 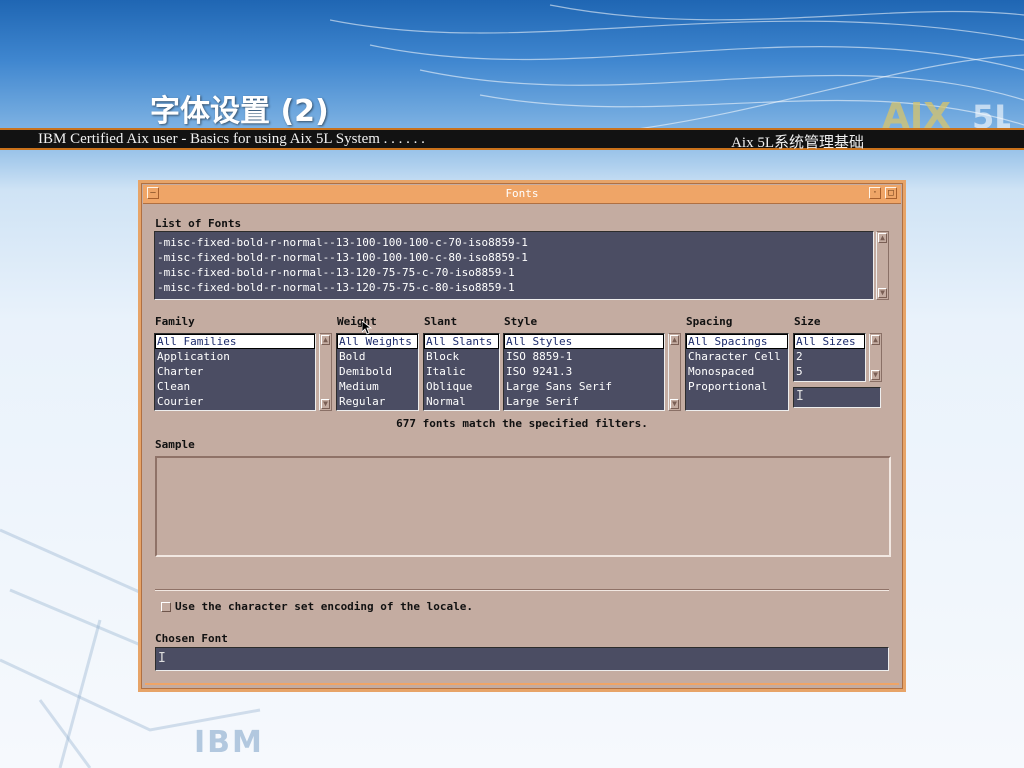 What do you see at coordinates (461, 341) in the screenshot?
I see `slant-item: All Slants` at bounding box center [461, 341].